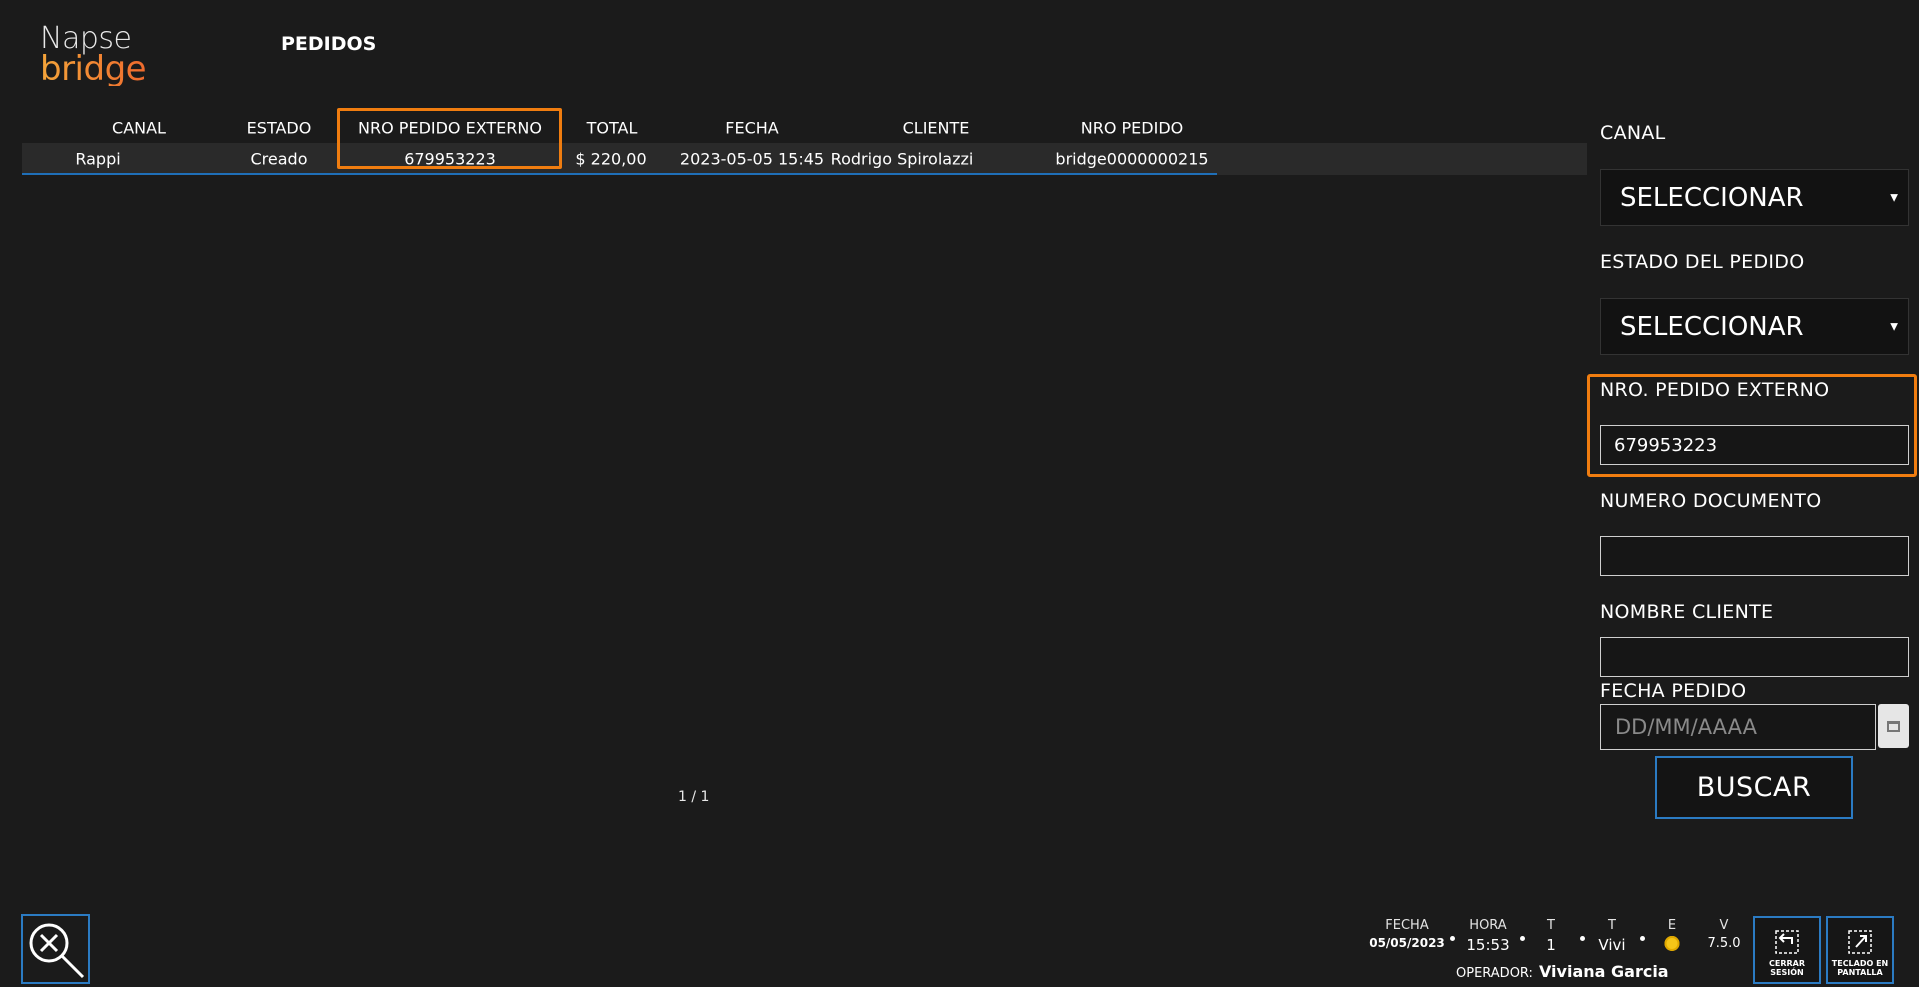  Describe the element at coordinates (1488, 945) in the screenshot. I see `status-hora-value: 15:53` at that location.